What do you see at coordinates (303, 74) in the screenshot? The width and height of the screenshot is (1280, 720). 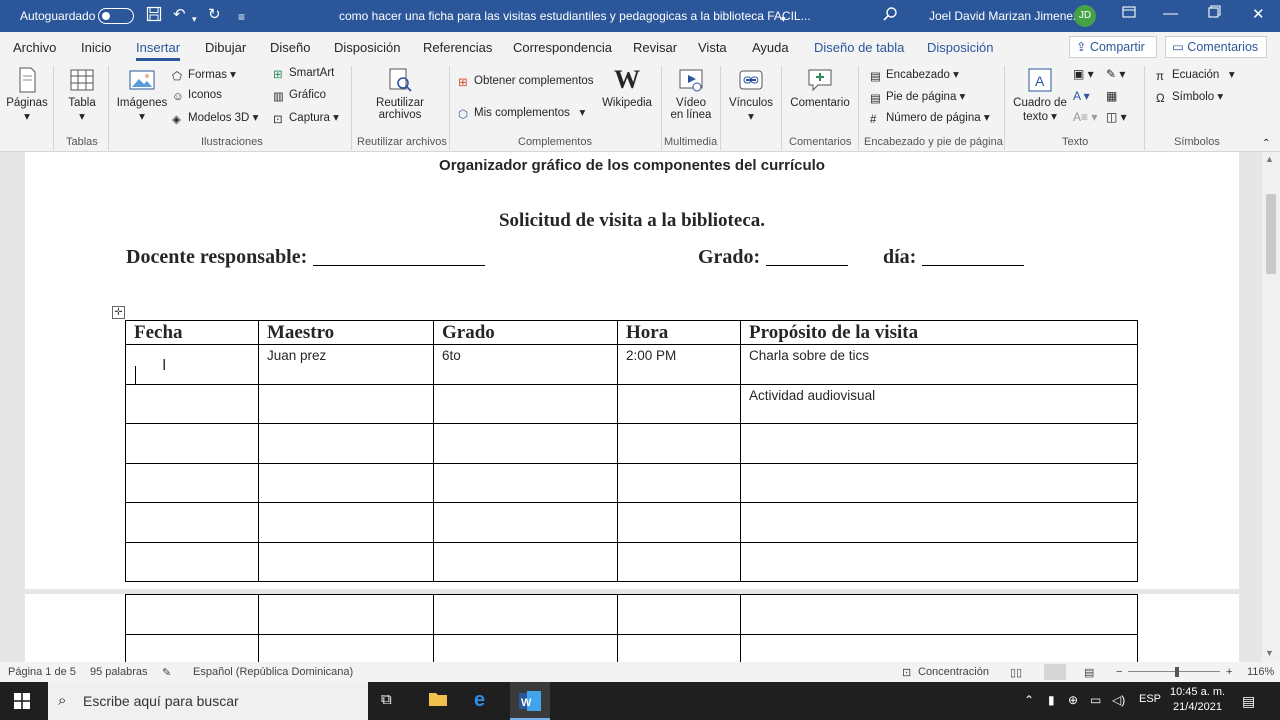 I see `smartart-button: ⊞ SmartArt` at bounding box center [303, 74].